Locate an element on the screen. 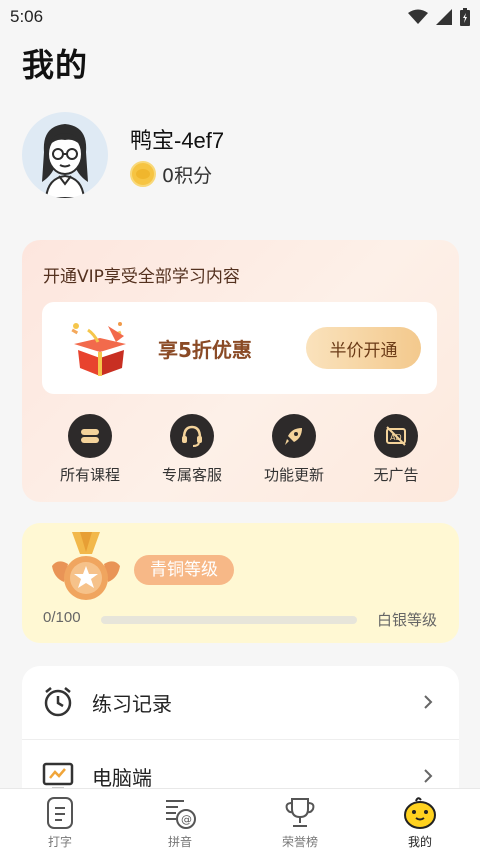 The height and width of the screenshot is (853, 480). bottom-tab-bar: 打字 @ 拼音 荣誉榜 我的 is located at coordinates (240, 820).